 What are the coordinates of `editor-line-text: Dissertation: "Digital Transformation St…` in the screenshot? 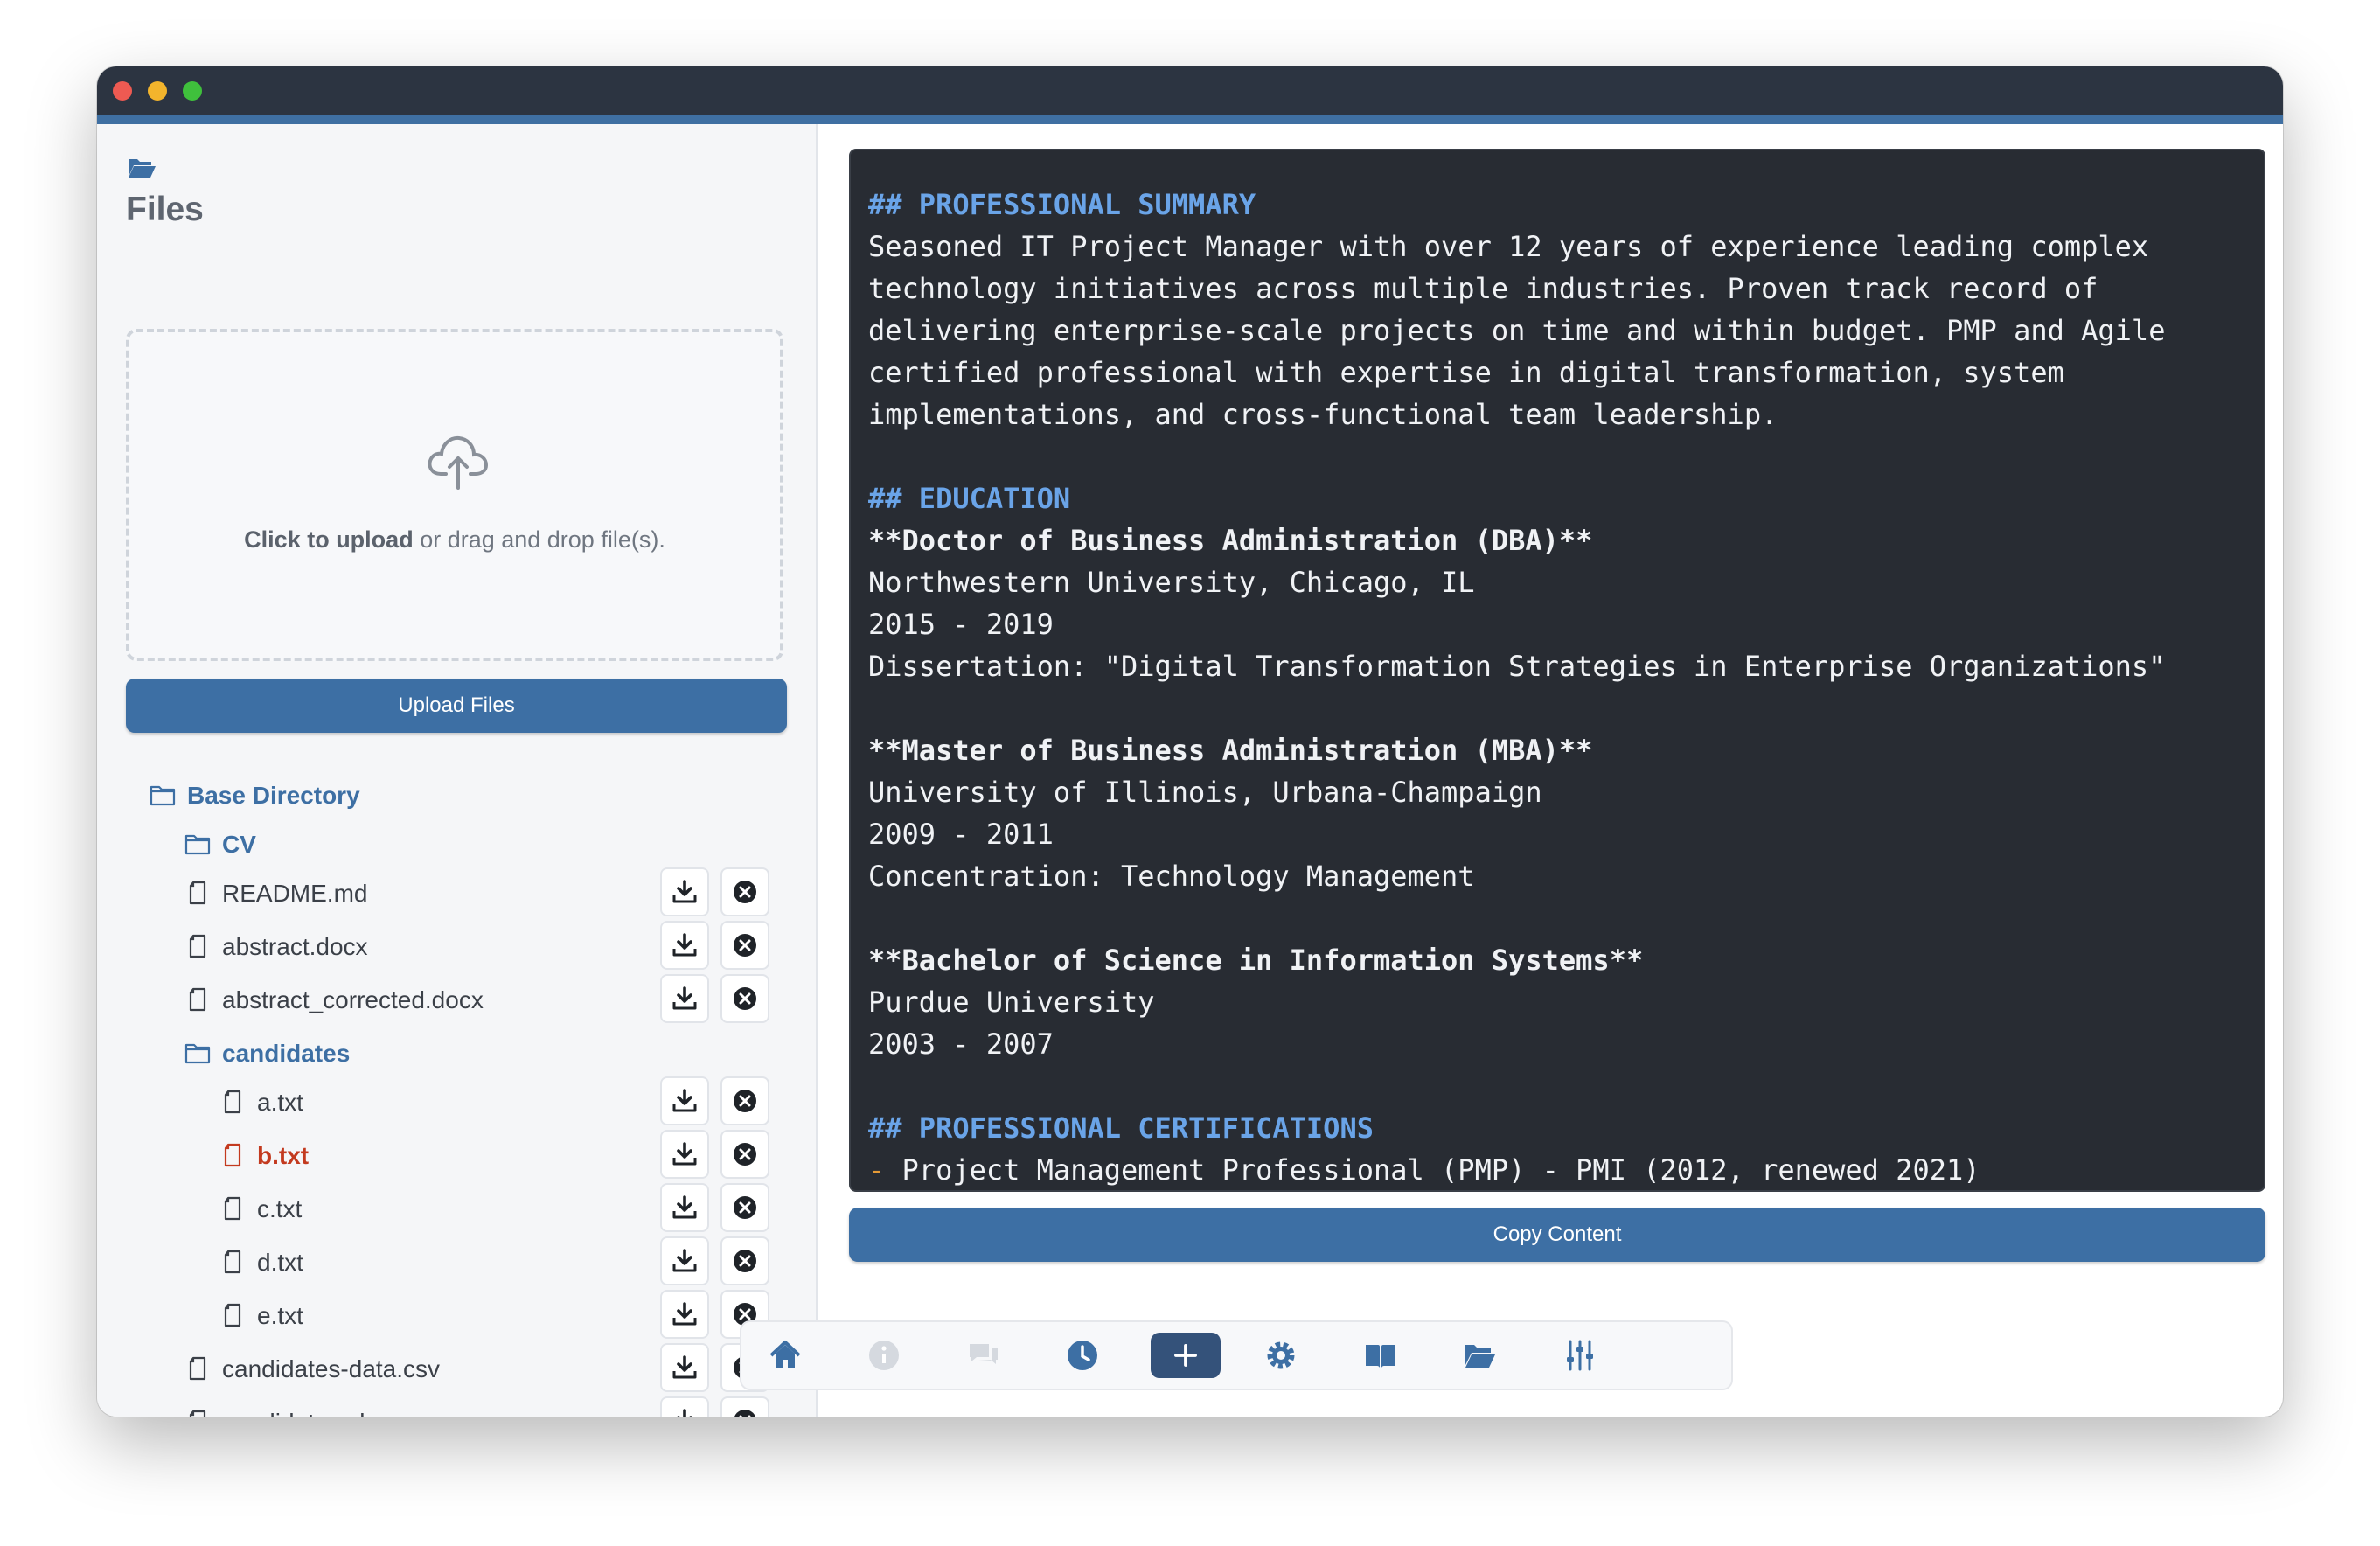 It's located at (1517, 666).